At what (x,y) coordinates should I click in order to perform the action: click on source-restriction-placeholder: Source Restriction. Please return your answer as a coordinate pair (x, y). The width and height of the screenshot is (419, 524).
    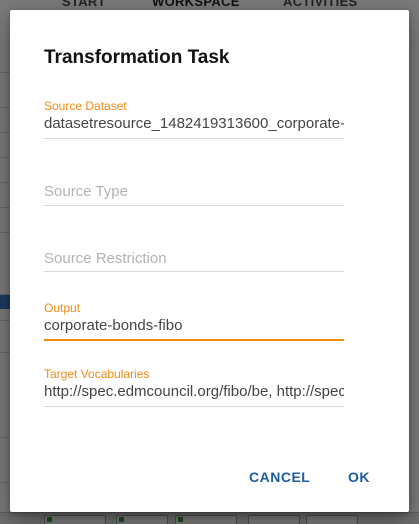
    Looking at the image, I should click on (194, 259).